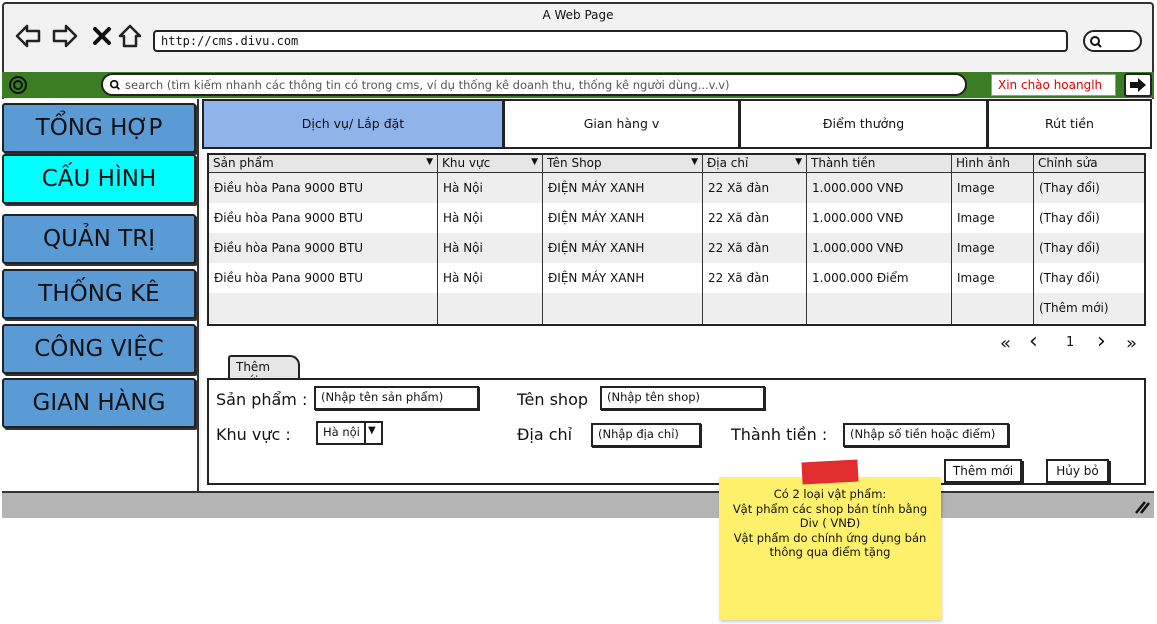  Describe the element at coordinates (755, 164) in the screenshot. I see `column-header-dia-chi: Địa chỉ ▼` at that location.